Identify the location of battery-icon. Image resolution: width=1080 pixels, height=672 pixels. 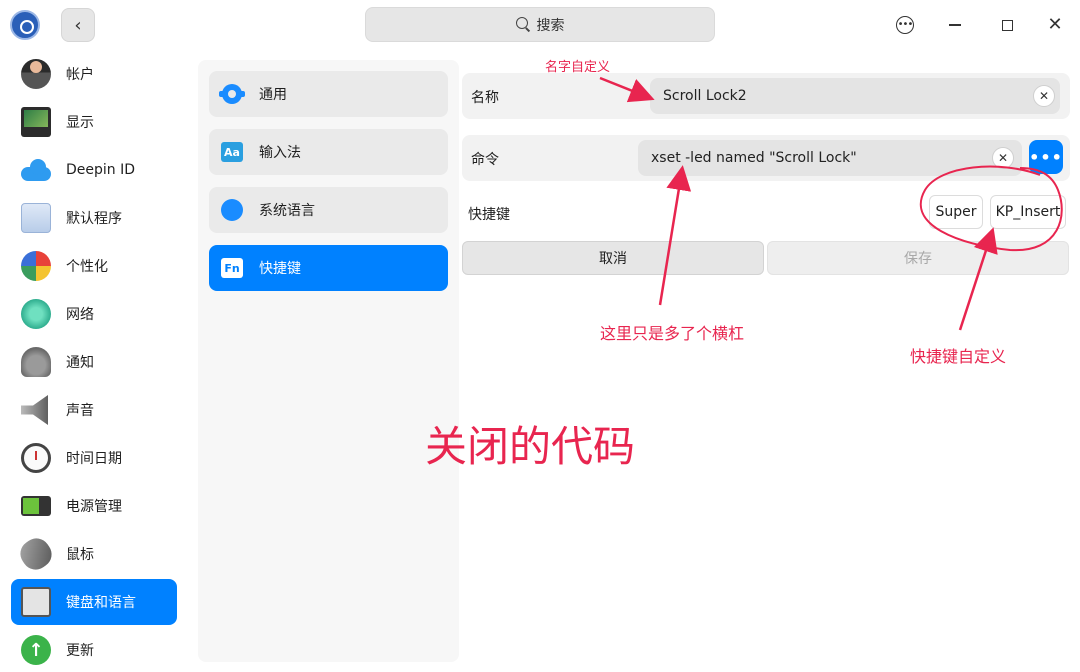
(36, 506).